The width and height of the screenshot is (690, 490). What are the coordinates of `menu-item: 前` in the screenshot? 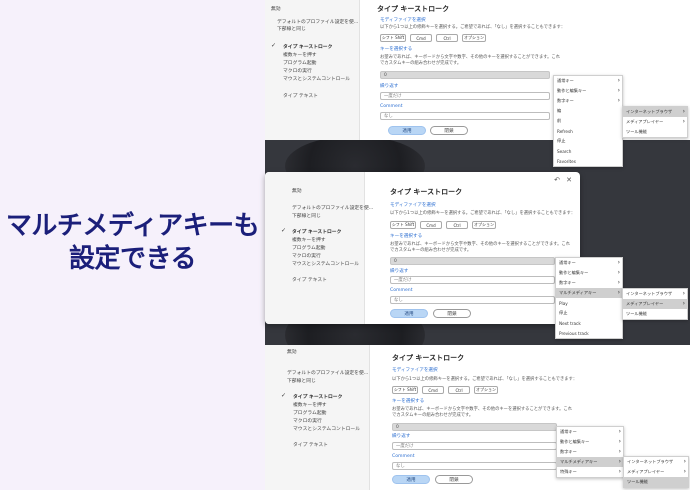 It's located at (588, 121).